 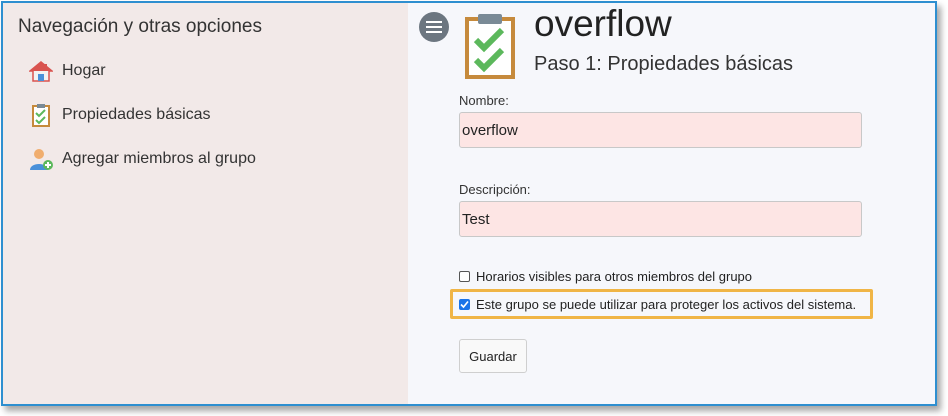 I want to click on sidebar-item-basic-properties: Propiedades básicas, so click(x=119, y=115).